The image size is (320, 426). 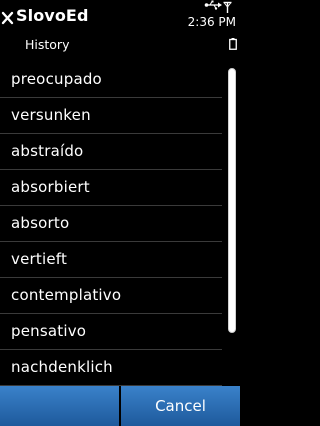 What do you see at coordinates (50, 187) in the screenshot?
I see `history-item-label: absorbiert` at bounding box center [50, 187].